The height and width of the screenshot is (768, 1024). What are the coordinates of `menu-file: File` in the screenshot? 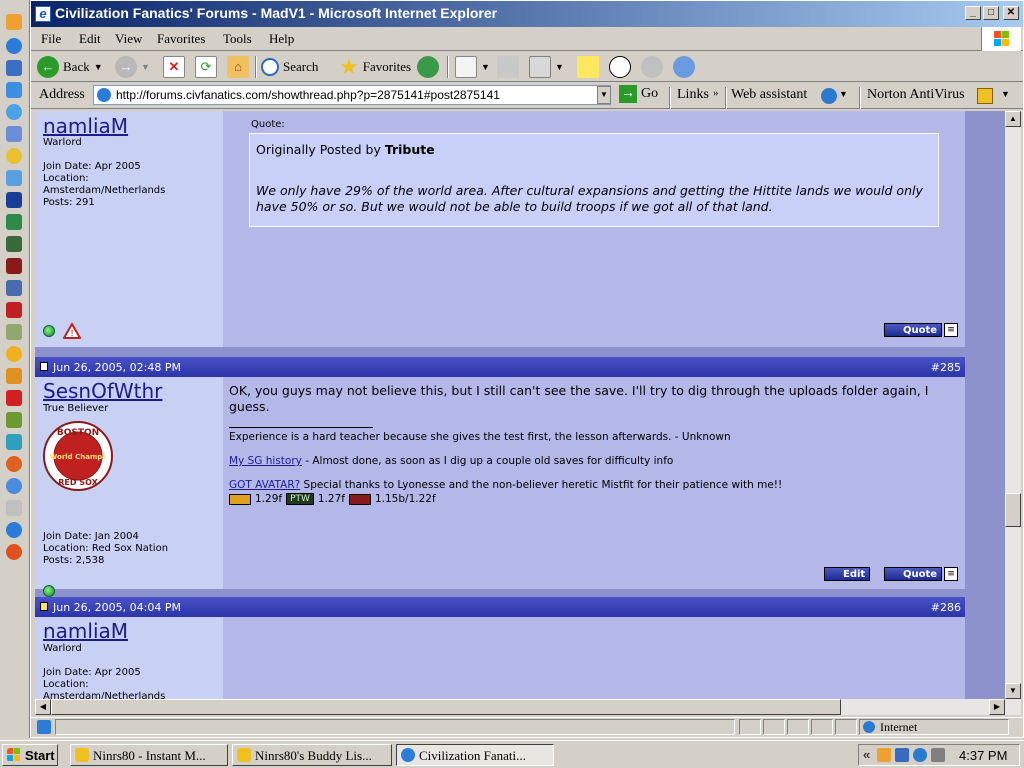 It's located at (51, 39).